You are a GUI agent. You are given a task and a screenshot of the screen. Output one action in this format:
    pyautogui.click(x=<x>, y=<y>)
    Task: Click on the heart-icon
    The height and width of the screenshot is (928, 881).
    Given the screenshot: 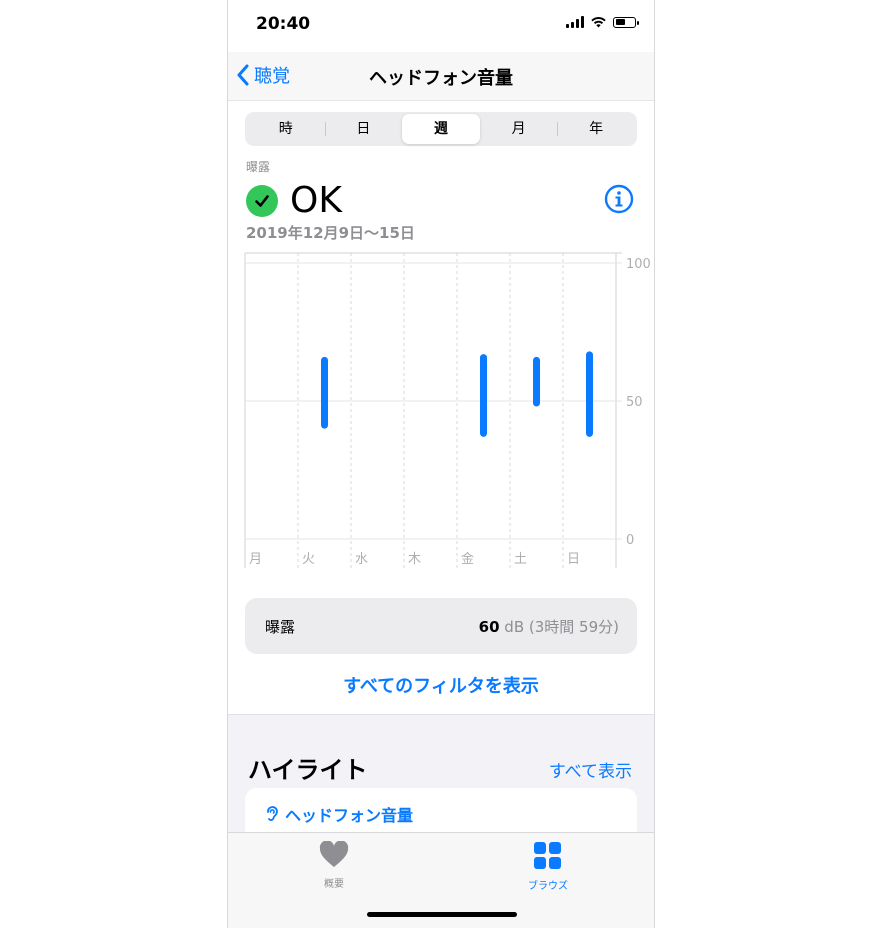 What is the action you would take?
    pyautogui.click(x=334, y=853)
    